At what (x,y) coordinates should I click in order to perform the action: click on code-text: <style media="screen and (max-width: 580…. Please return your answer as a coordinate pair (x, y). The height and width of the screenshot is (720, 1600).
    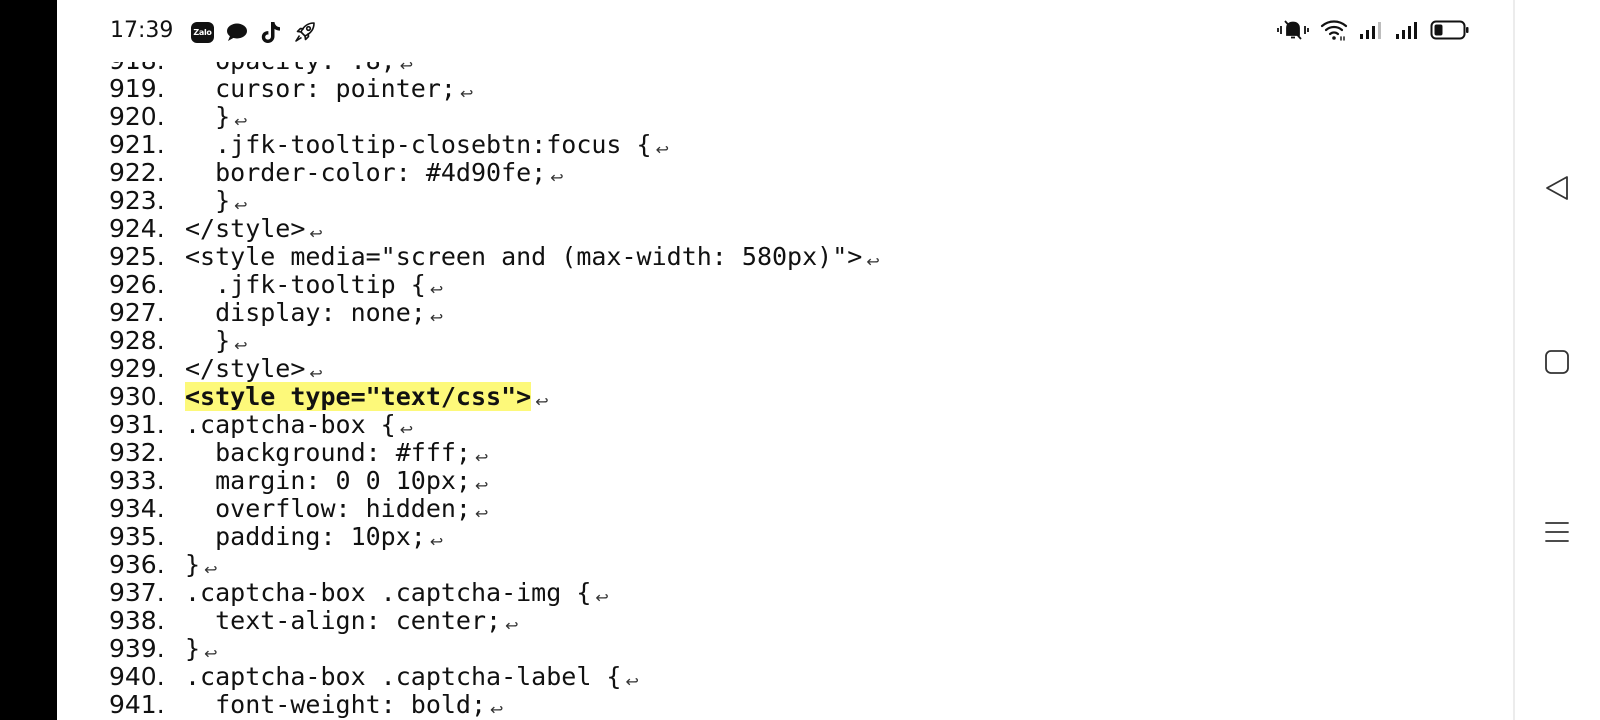
    Looking at the image, I should click on (524, 256).